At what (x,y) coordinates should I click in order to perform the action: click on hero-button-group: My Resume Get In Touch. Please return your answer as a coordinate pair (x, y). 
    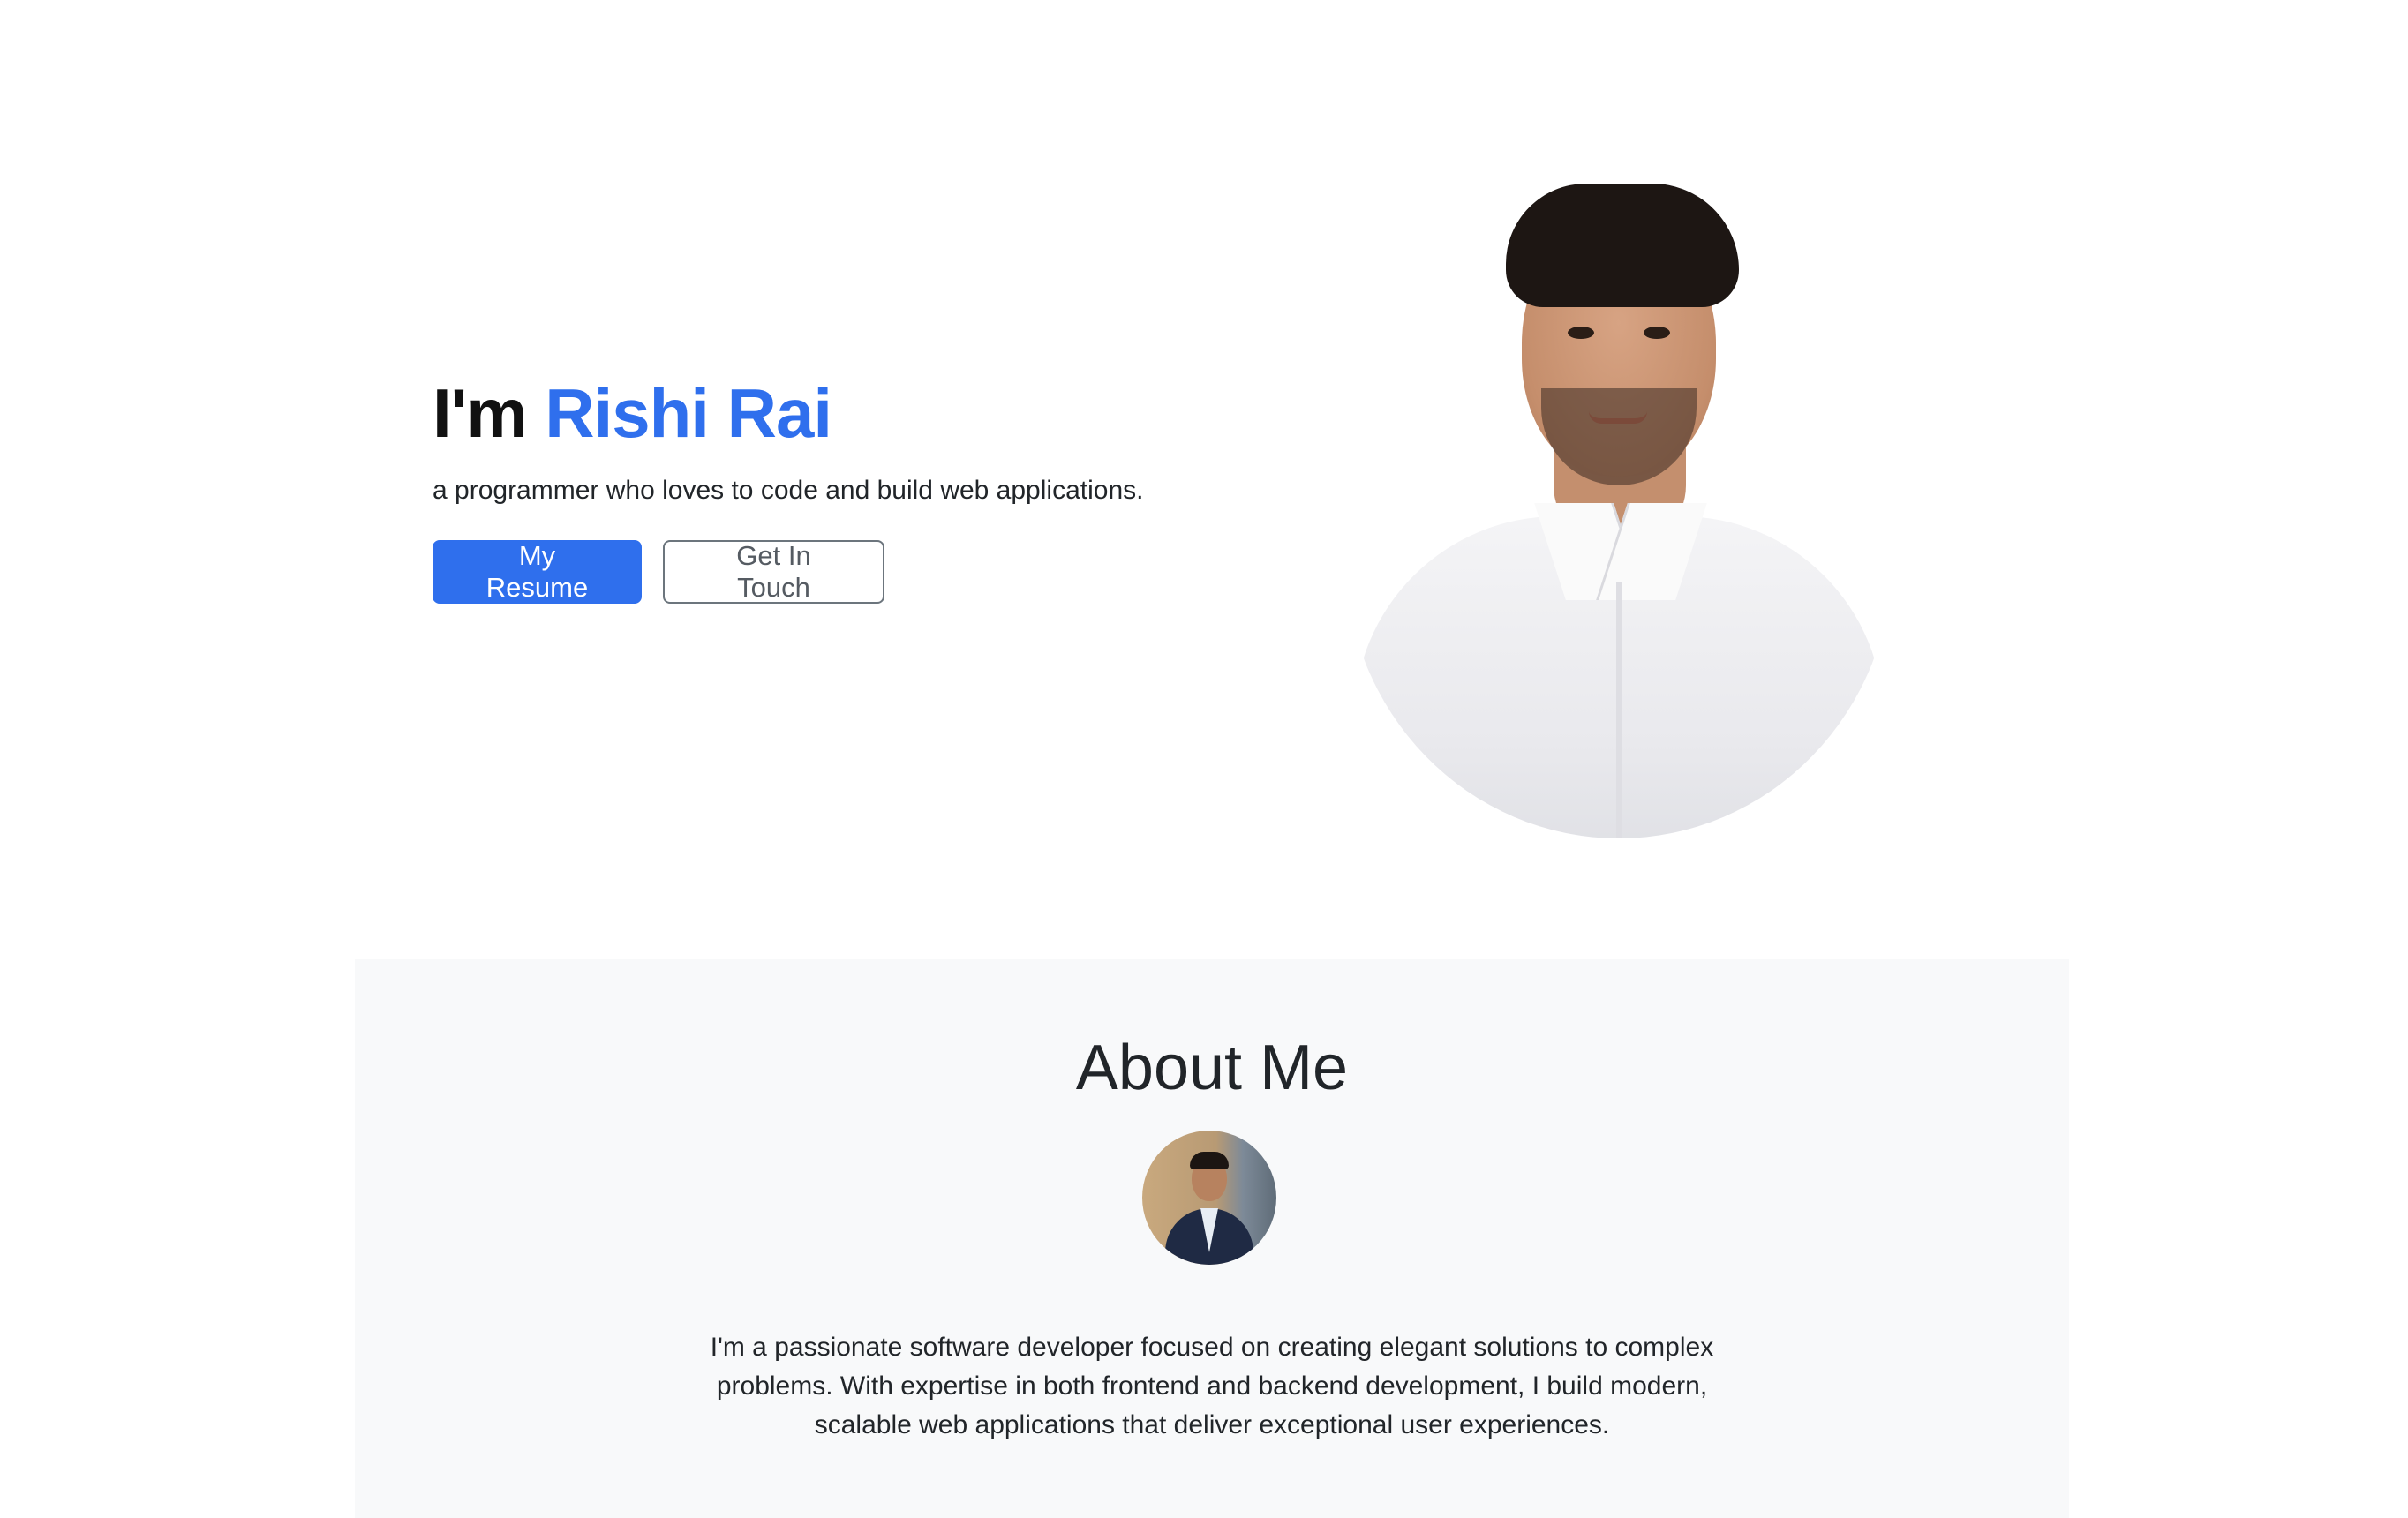
    Looking at the image, I should click on (830, 572).